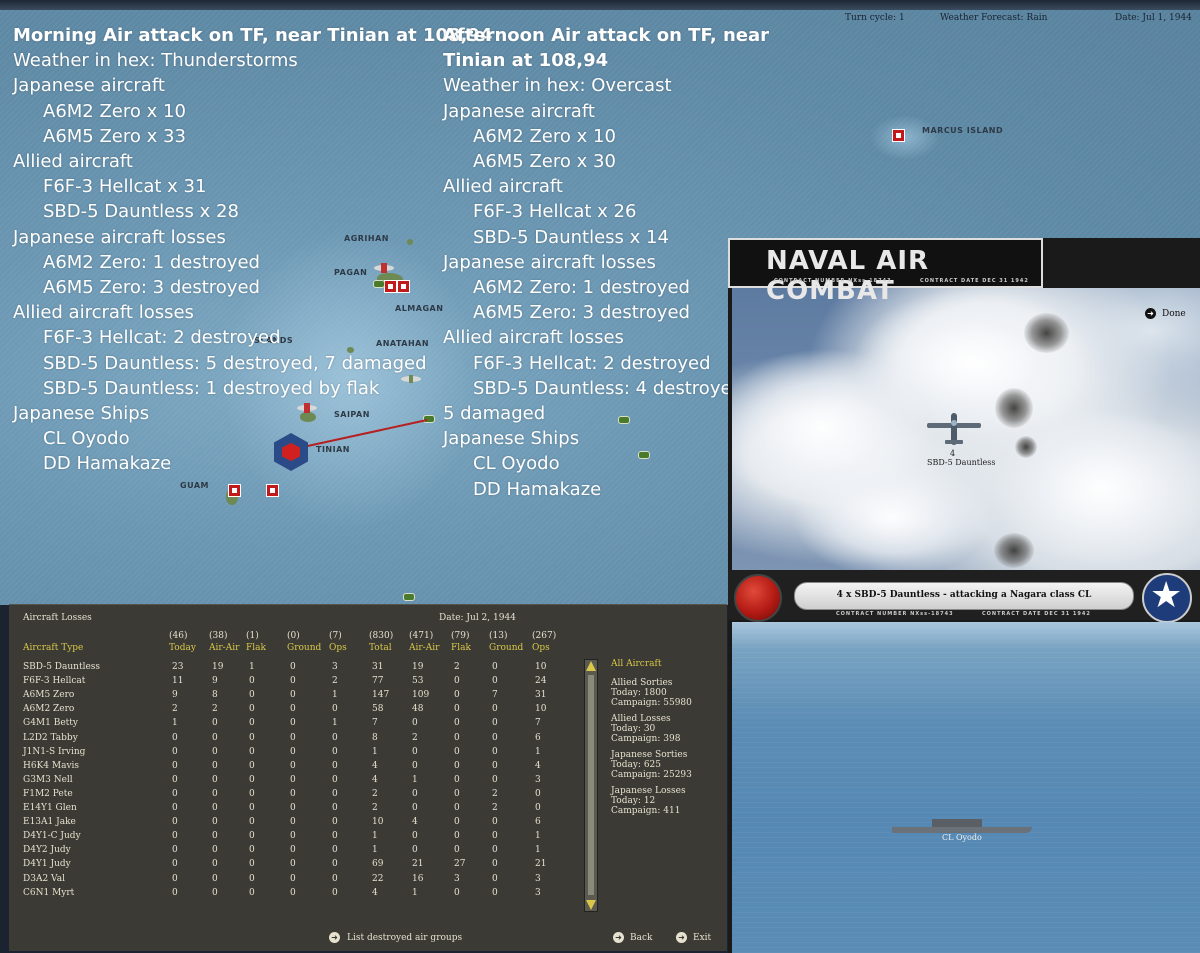 This screenshot has height=953, width=1200. What do you see at coordinates (256, 648) in the screenshot?
I see `column-header: Flak` at bounding box center [256, 648].